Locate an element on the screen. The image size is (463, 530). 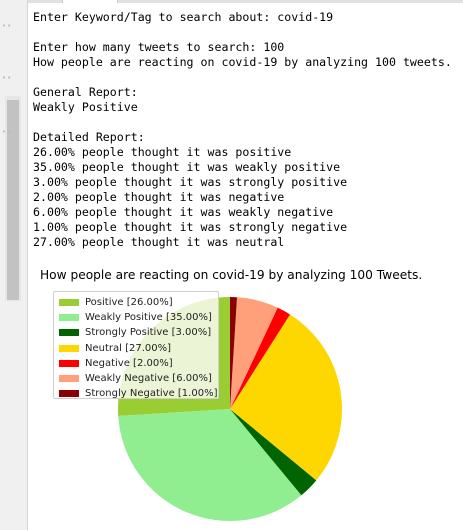
console-line: General Report: is located at coordinates (85, 92).